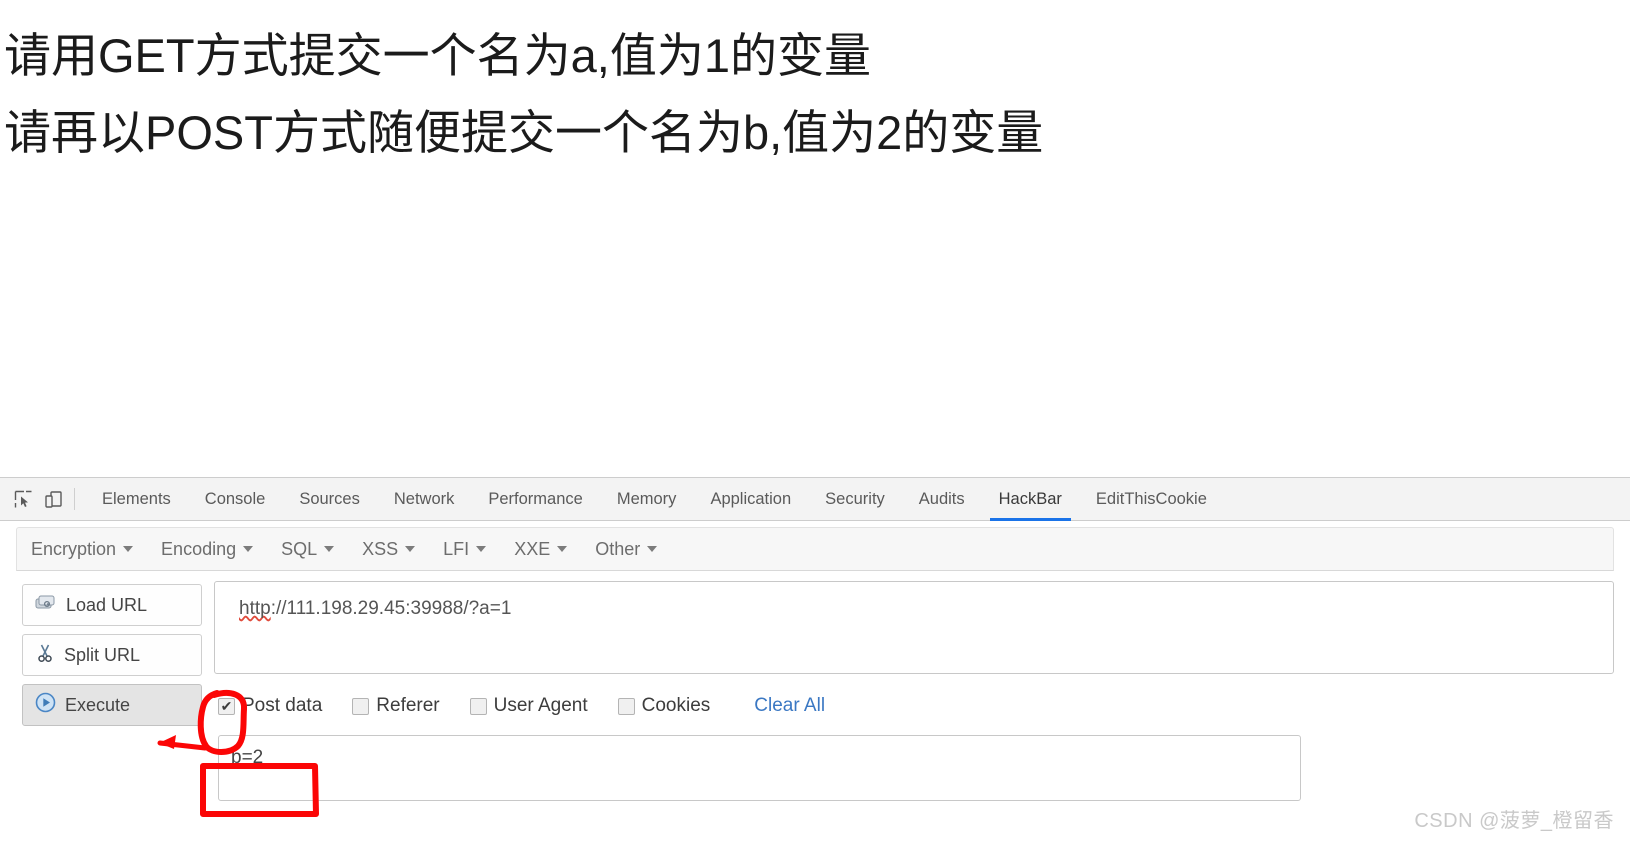 The height and width of the screenshot is (847, 1630). Describe the element at coordinates (532, 548) in the screenshot. I see `hackbar-menu-xxe-label: XXE` at that location.